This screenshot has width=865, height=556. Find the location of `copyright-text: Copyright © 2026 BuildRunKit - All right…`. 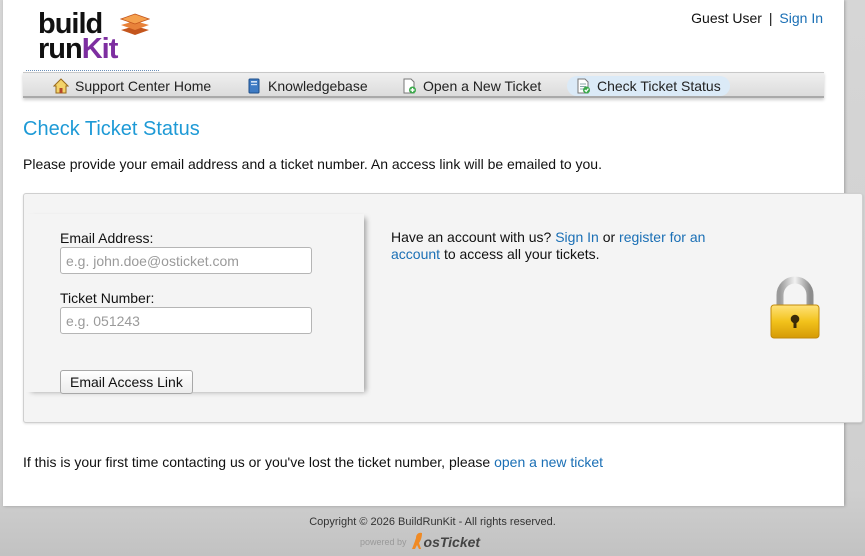

copyright-text: Copyright © 2026 BuildRunKit - All right… is located at coordinates (432, 522).